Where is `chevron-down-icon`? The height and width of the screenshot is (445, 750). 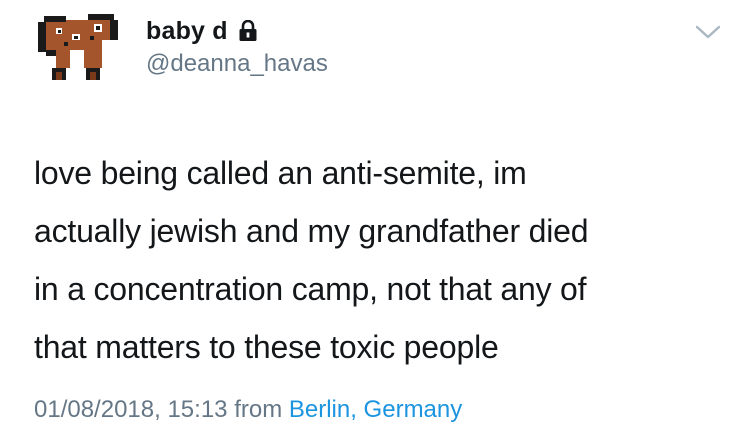
chevron-down-icon is located at coordinates (708, 32).